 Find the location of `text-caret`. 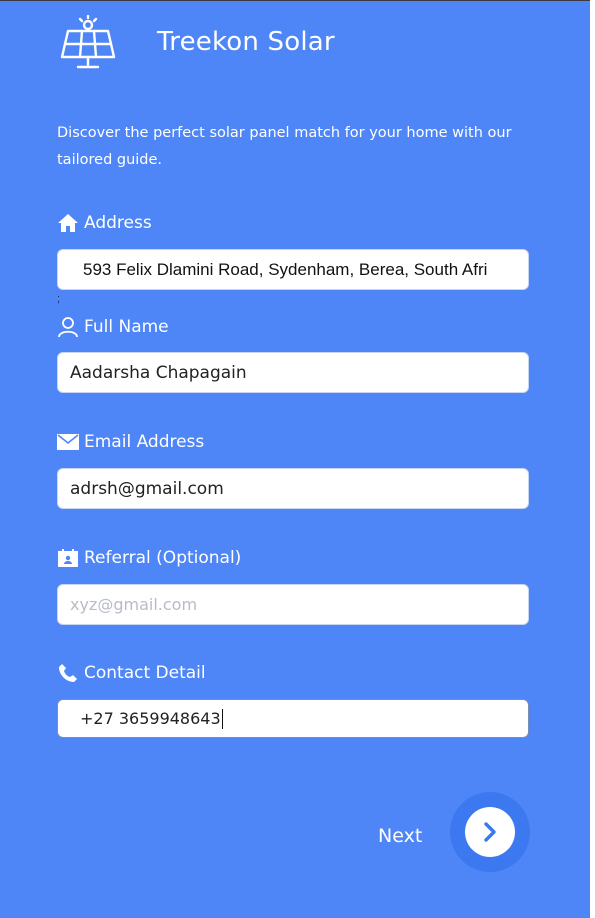

text-caret is located at coordinates (222, 718).